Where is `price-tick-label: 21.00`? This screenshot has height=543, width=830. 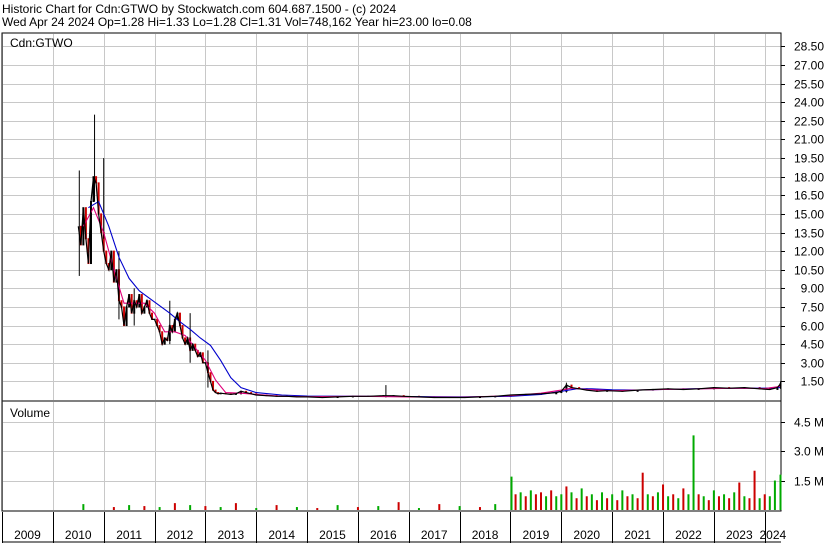
price-tick-label: 21.00 is located at coordinates (809, 140).